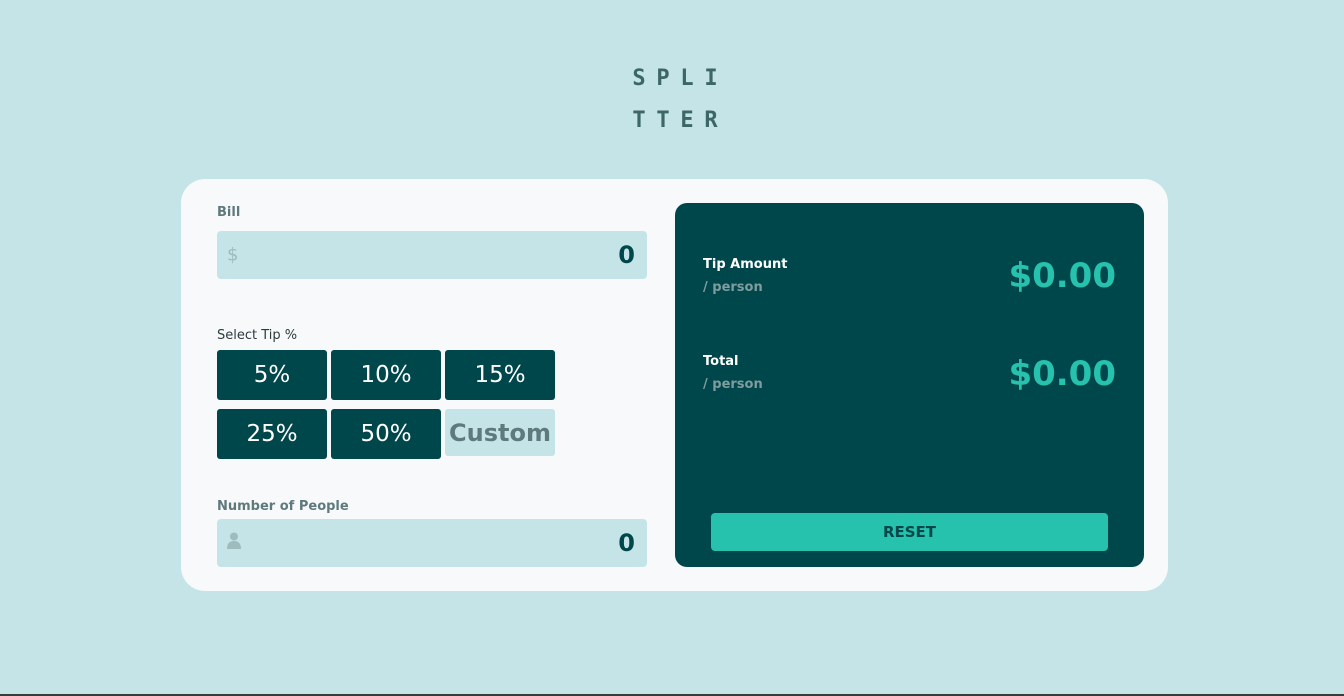 This screenshot has height=696, width=1344. What do you see at coordinates (733, 384) in the screenshot?
I see `total-per-person: / person` at bounding box center [733, 384].